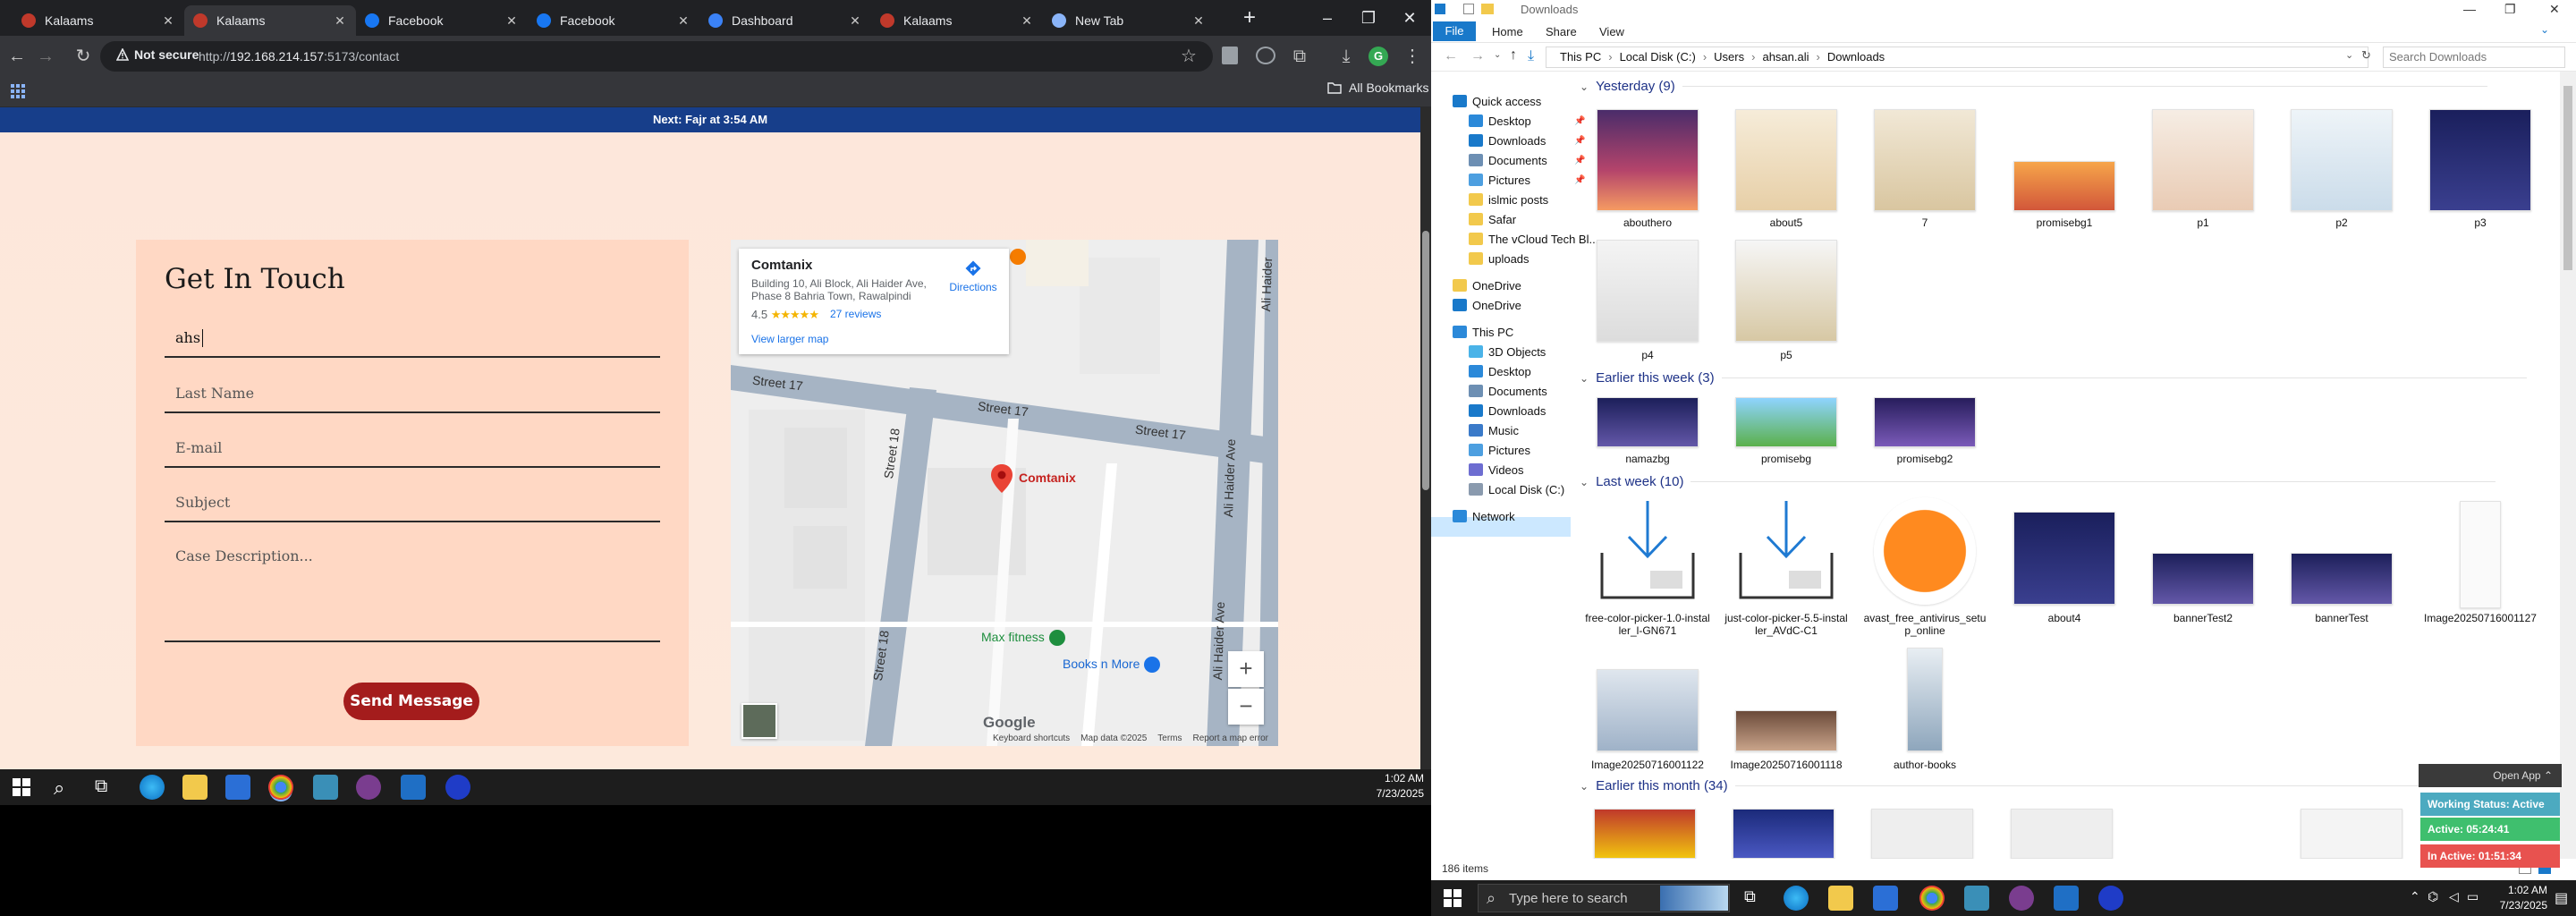 This screenshot has height=916, width=2576. I want to click on right-clock: 1:02 AM 7/23/2025, so click(2515, 898).